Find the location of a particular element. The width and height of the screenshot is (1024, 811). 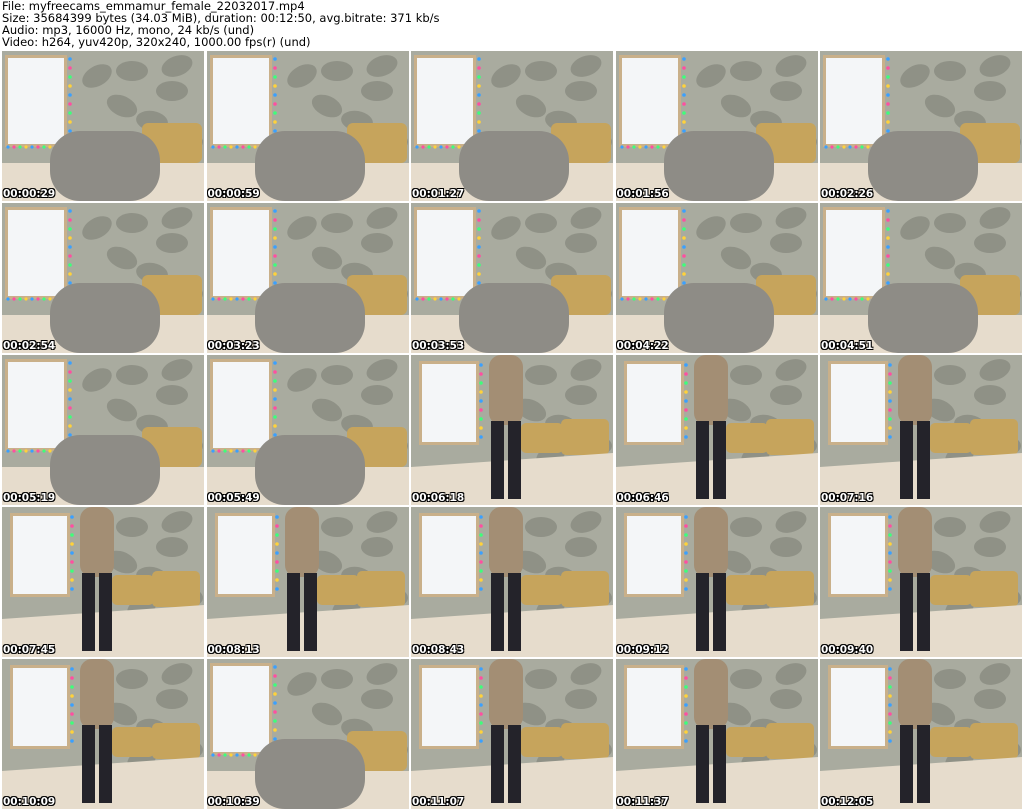

video-thumbnail: 00:08:13 is located at coordinates (307, 582).